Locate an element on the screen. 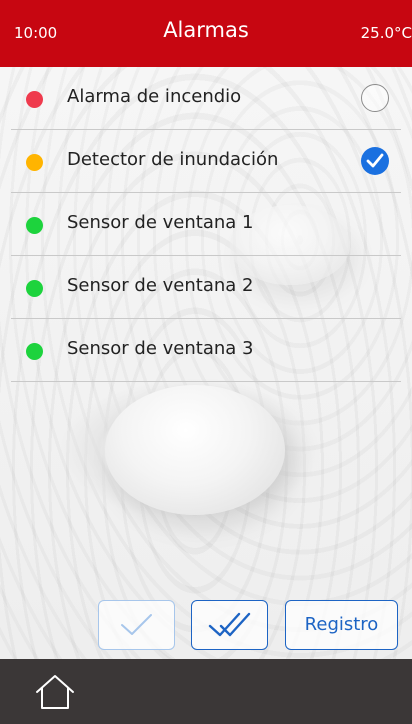  alarm-row-window-3: Sensor de ventana 3 is located at coordinates (206, 350).